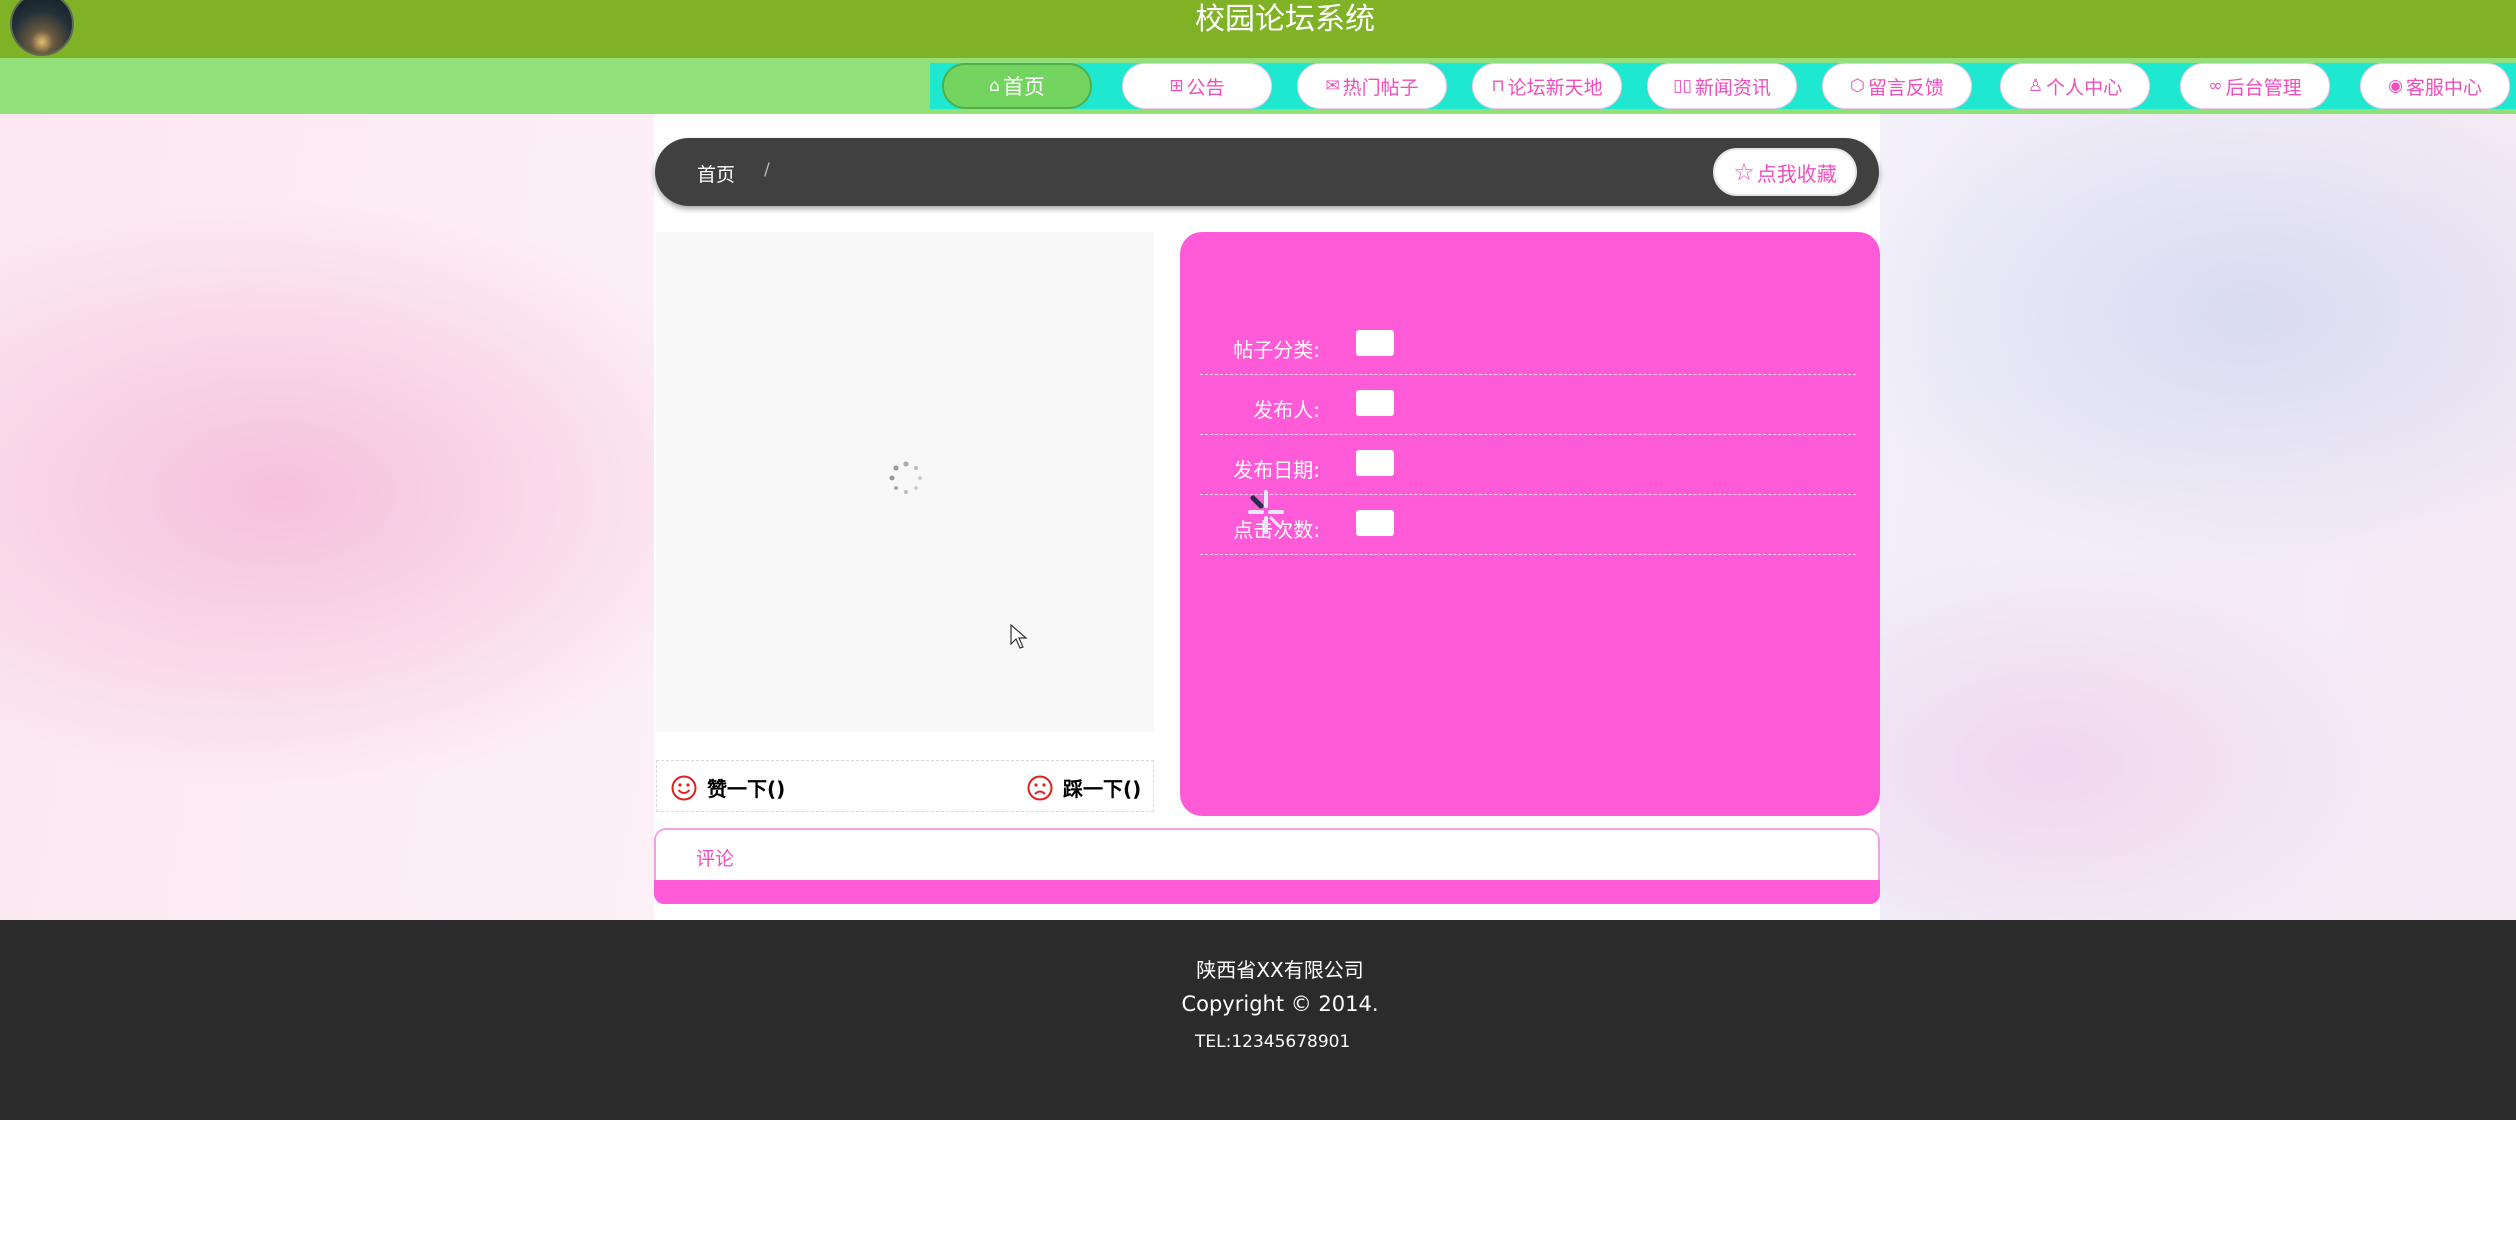  What do you see at coordinates (2263, 87) in the screenshot?
I see `nav-item-label: 后台管理` at bounding box center [2263, 87].